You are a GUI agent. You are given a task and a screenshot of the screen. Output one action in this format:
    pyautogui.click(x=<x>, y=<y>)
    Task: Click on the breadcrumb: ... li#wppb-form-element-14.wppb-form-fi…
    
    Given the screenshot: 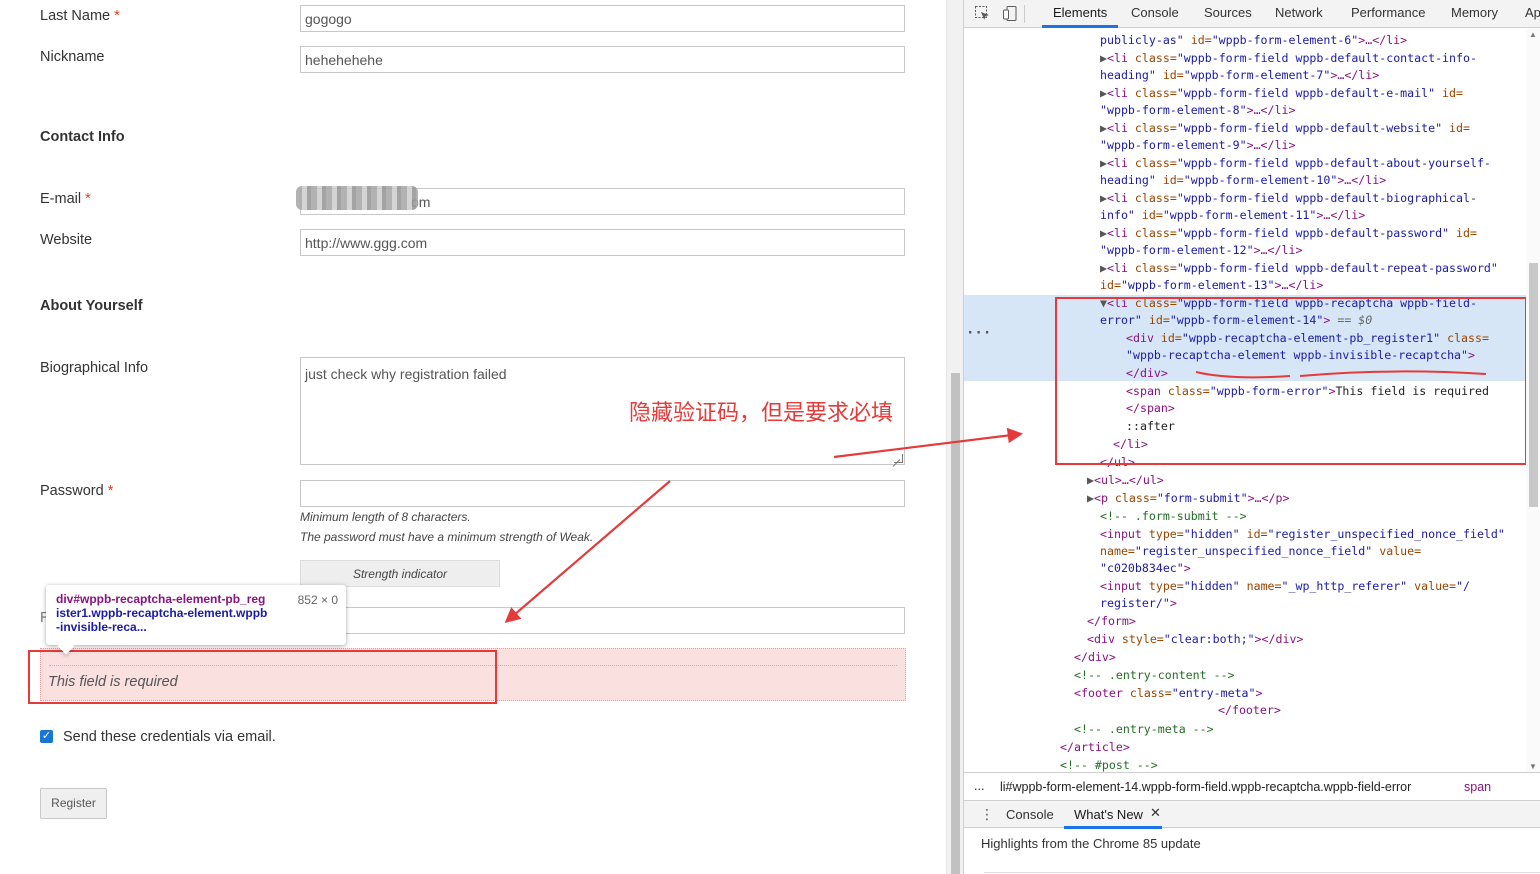 What is the action you would take?
    pyautogui.click(x=1252, y=786)
    